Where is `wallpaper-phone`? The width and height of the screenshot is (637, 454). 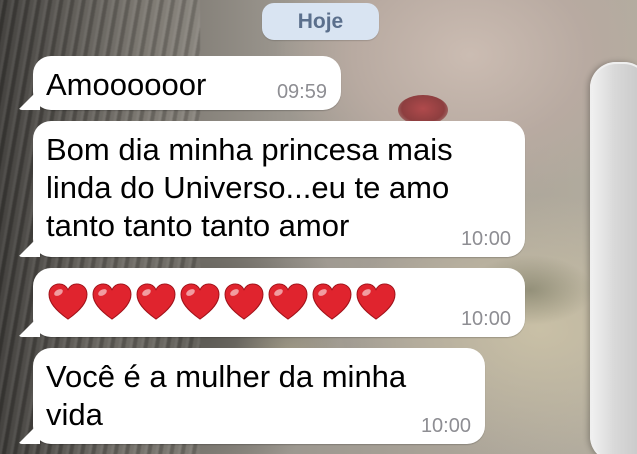
wallpaper-phone is located at coordinates (613, 258).